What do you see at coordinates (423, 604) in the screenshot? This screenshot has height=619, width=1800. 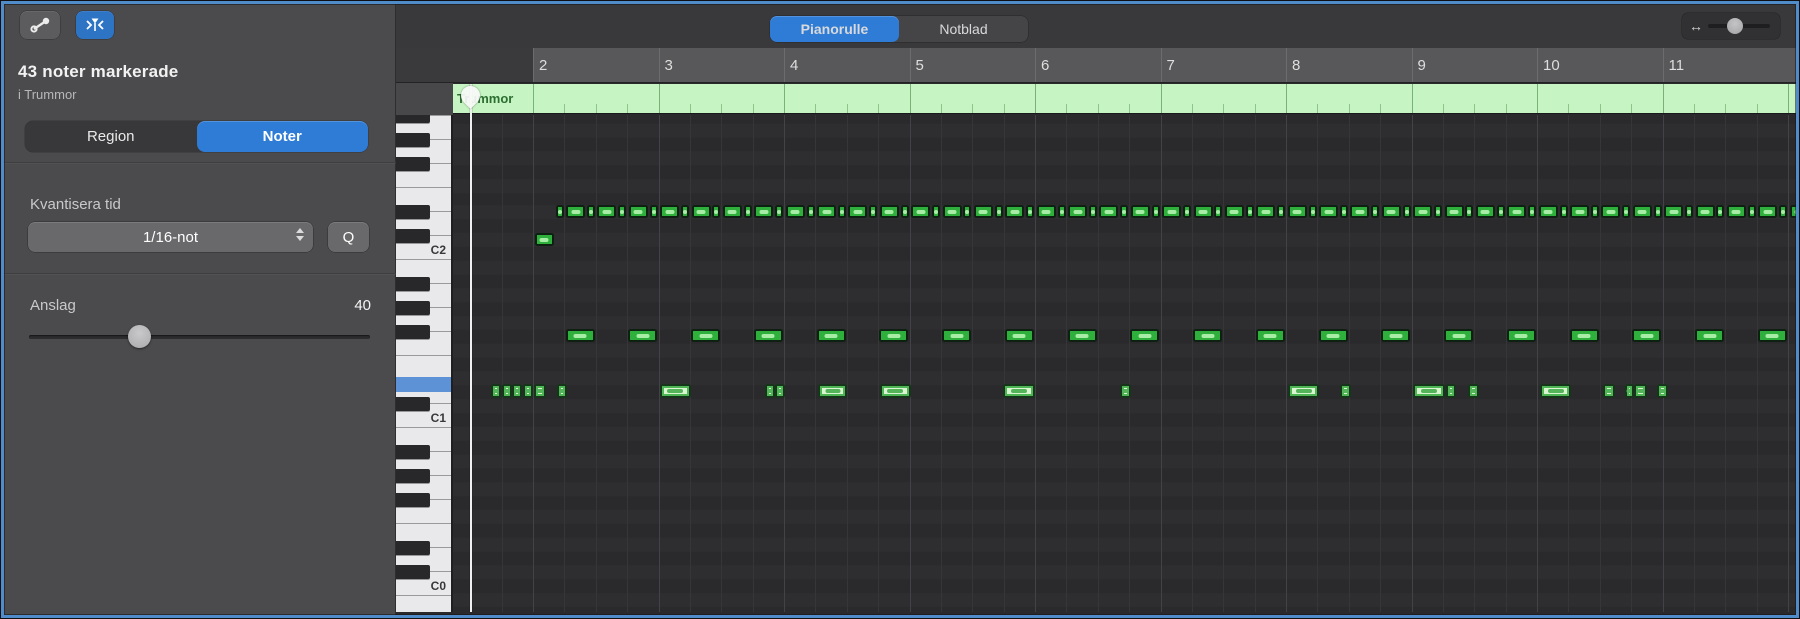 I see `piano-key-white` at bounding box center [423, 604].